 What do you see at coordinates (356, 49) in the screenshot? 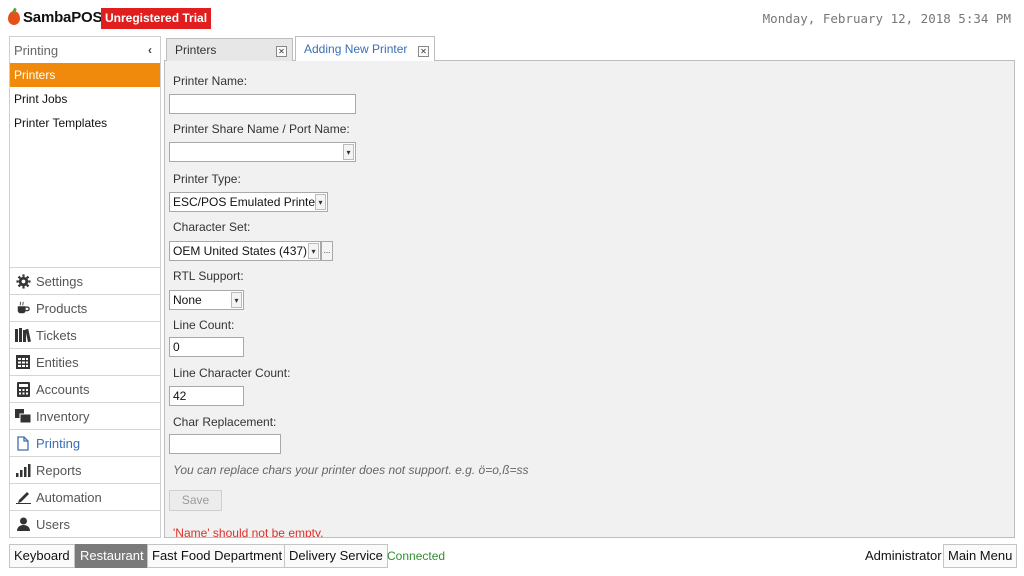
I see `tab-label: Adding New Printer` at bounding box center [356, 49].